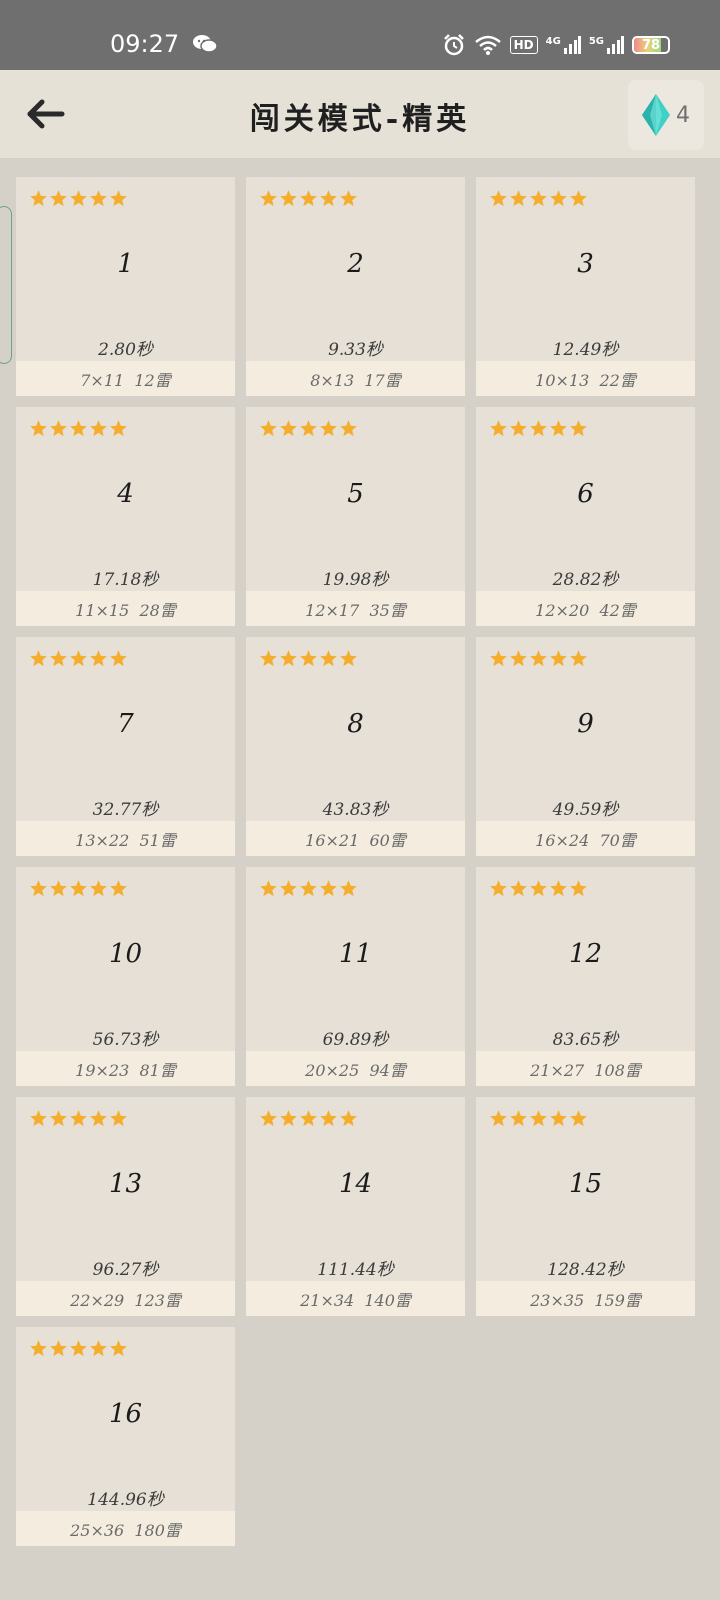 Image resolution: width=720 pixels, height=1600 pixels. I want to click on level-number: 10, so click(125, 954).